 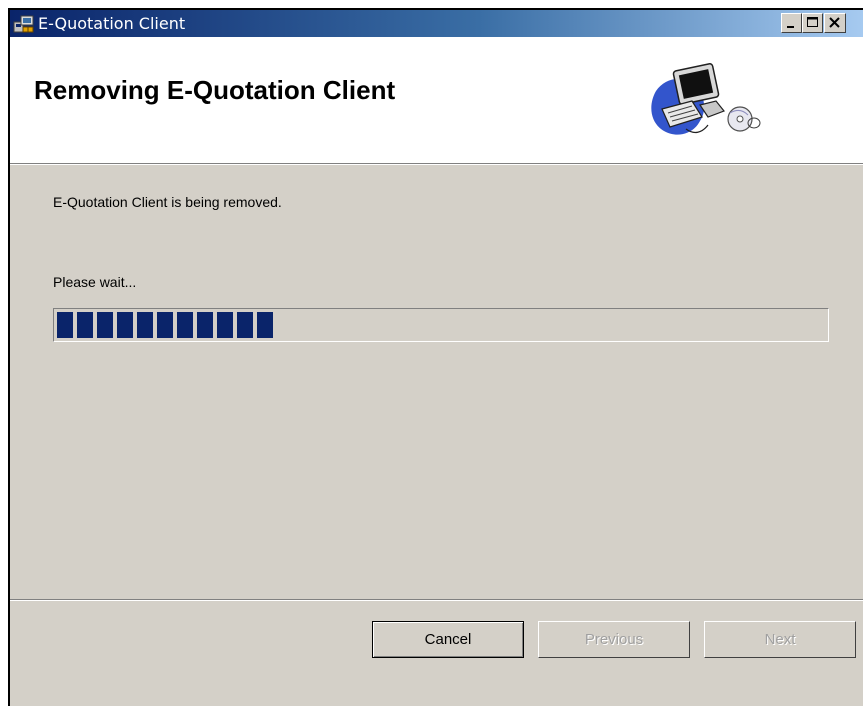 I want to click on close-icon, so click(x=834, y=22).